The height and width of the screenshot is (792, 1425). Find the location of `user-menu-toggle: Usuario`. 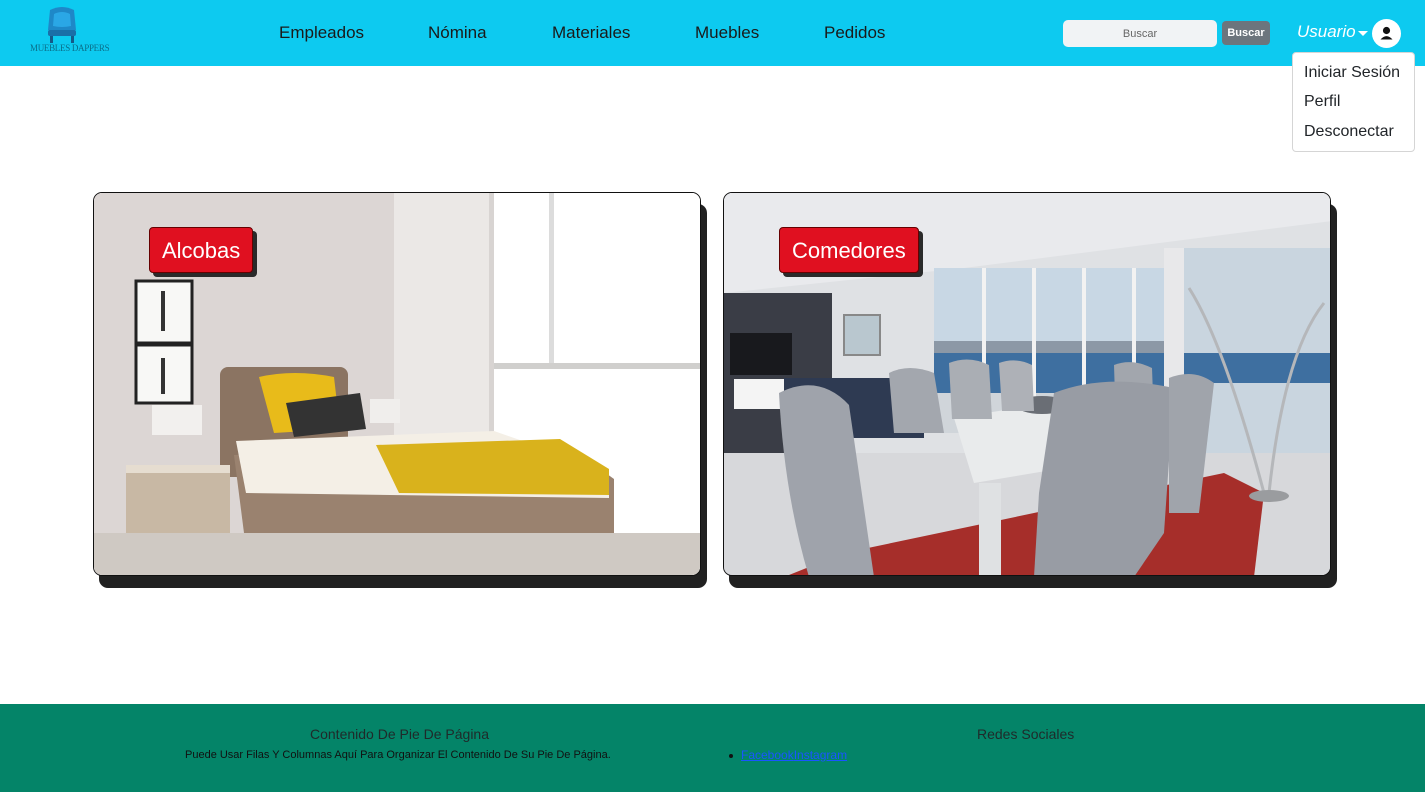

user-menu-toggle: Usuario is located at coordinates (1326, 32).